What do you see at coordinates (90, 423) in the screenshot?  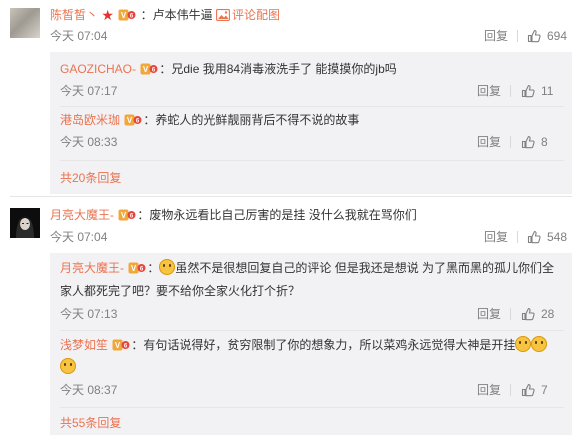 I see `more-replies-link: 共55条回复` at bounding box center [90, 423].